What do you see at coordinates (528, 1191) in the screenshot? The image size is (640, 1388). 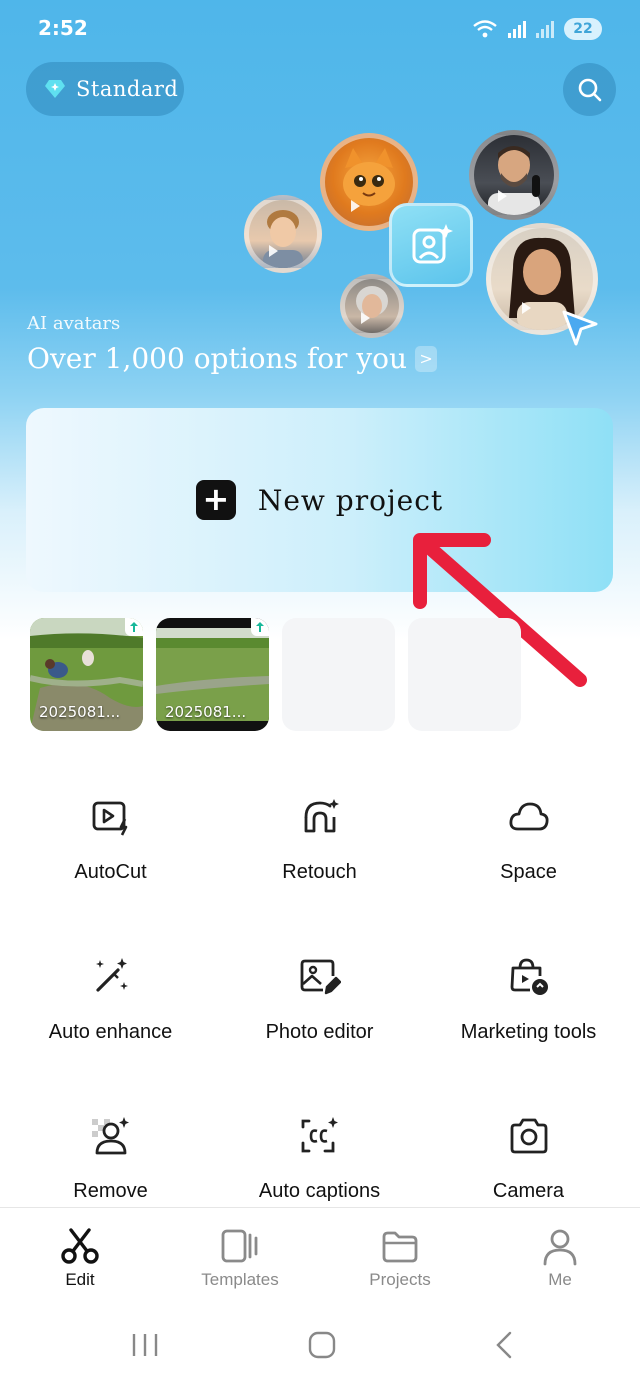 I see `tool-label: Camera` at bounding box center [528, 1191].